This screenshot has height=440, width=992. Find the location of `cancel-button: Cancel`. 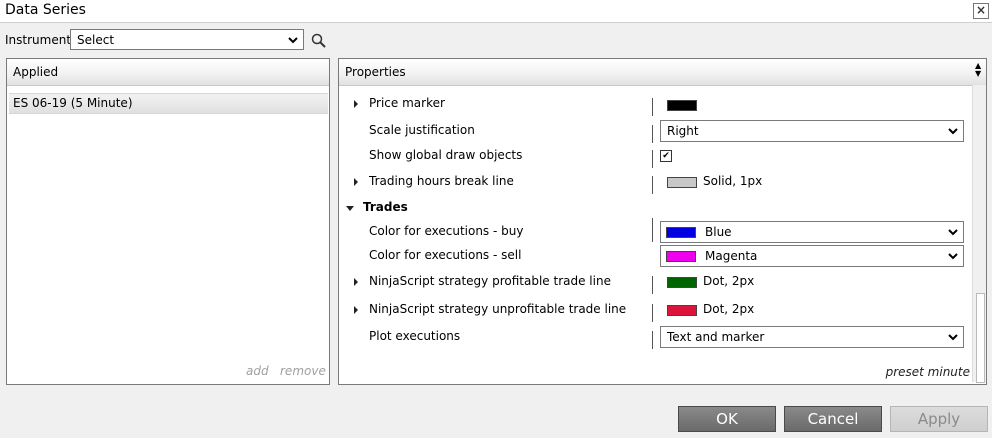

cancel-button: Cancel is located at coordinates (833, 419).